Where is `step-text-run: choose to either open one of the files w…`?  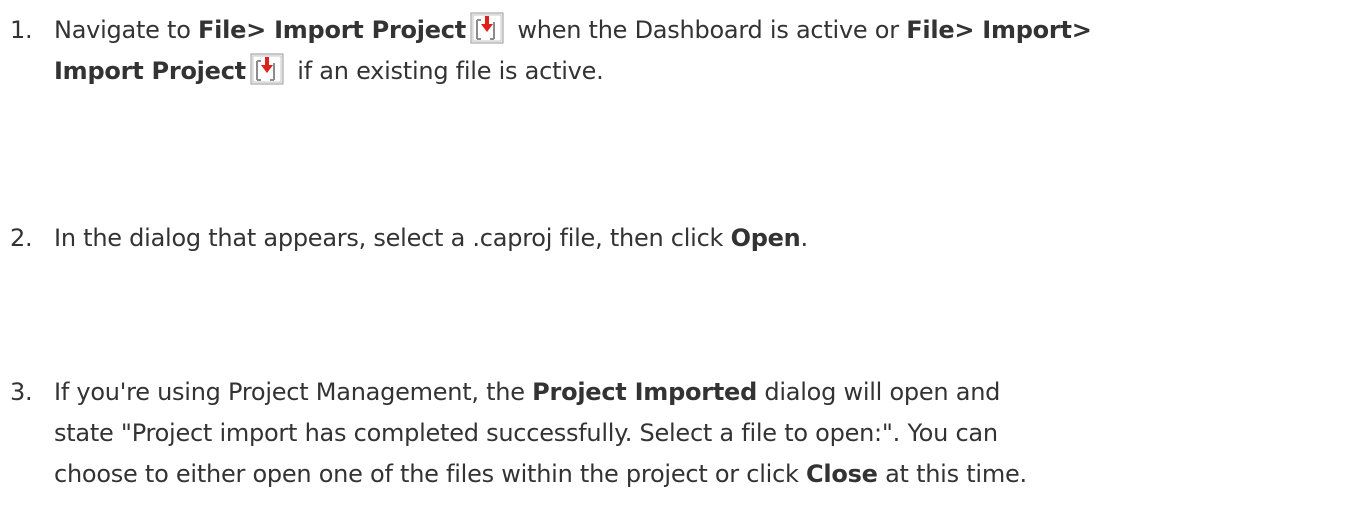 step-text-run: choose to either open one of the files w… is located at coordinates (430, 474).